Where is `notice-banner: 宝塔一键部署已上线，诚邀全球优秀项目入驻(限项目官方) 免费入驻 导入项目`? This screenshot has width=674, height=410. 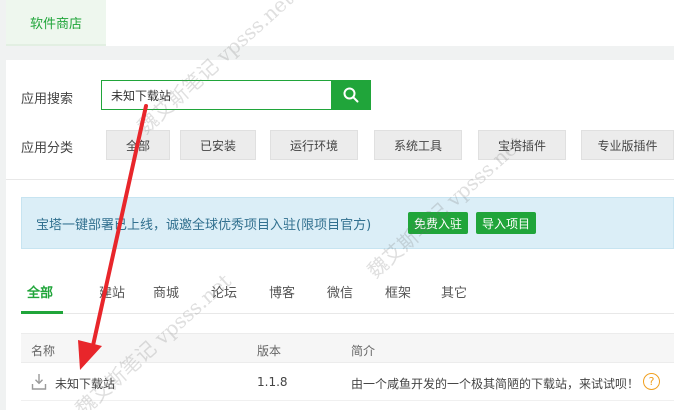
notice-banner: 宝塔一键部署已上线，诚邀全球优秀项目入驻(限项目官方) 免费入驻 导入项目 is located at coordinates (347, 223).